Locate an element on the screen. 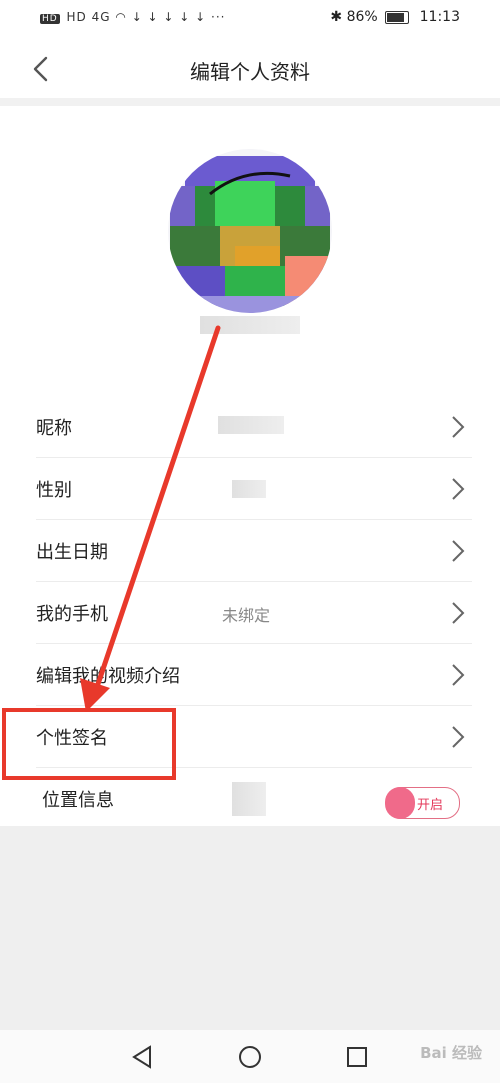  row-label: 昵称 is located at coordinates (54, 428).